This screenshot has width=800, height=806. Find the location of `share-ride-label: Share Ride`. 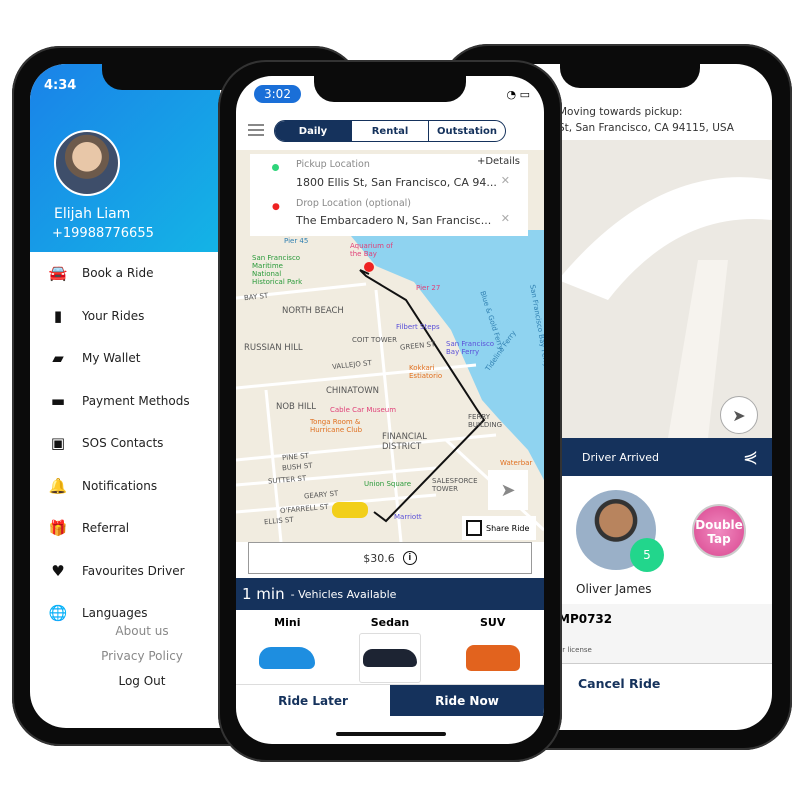

share-ride-label: Share Ride is located at coordinates (508, 528).